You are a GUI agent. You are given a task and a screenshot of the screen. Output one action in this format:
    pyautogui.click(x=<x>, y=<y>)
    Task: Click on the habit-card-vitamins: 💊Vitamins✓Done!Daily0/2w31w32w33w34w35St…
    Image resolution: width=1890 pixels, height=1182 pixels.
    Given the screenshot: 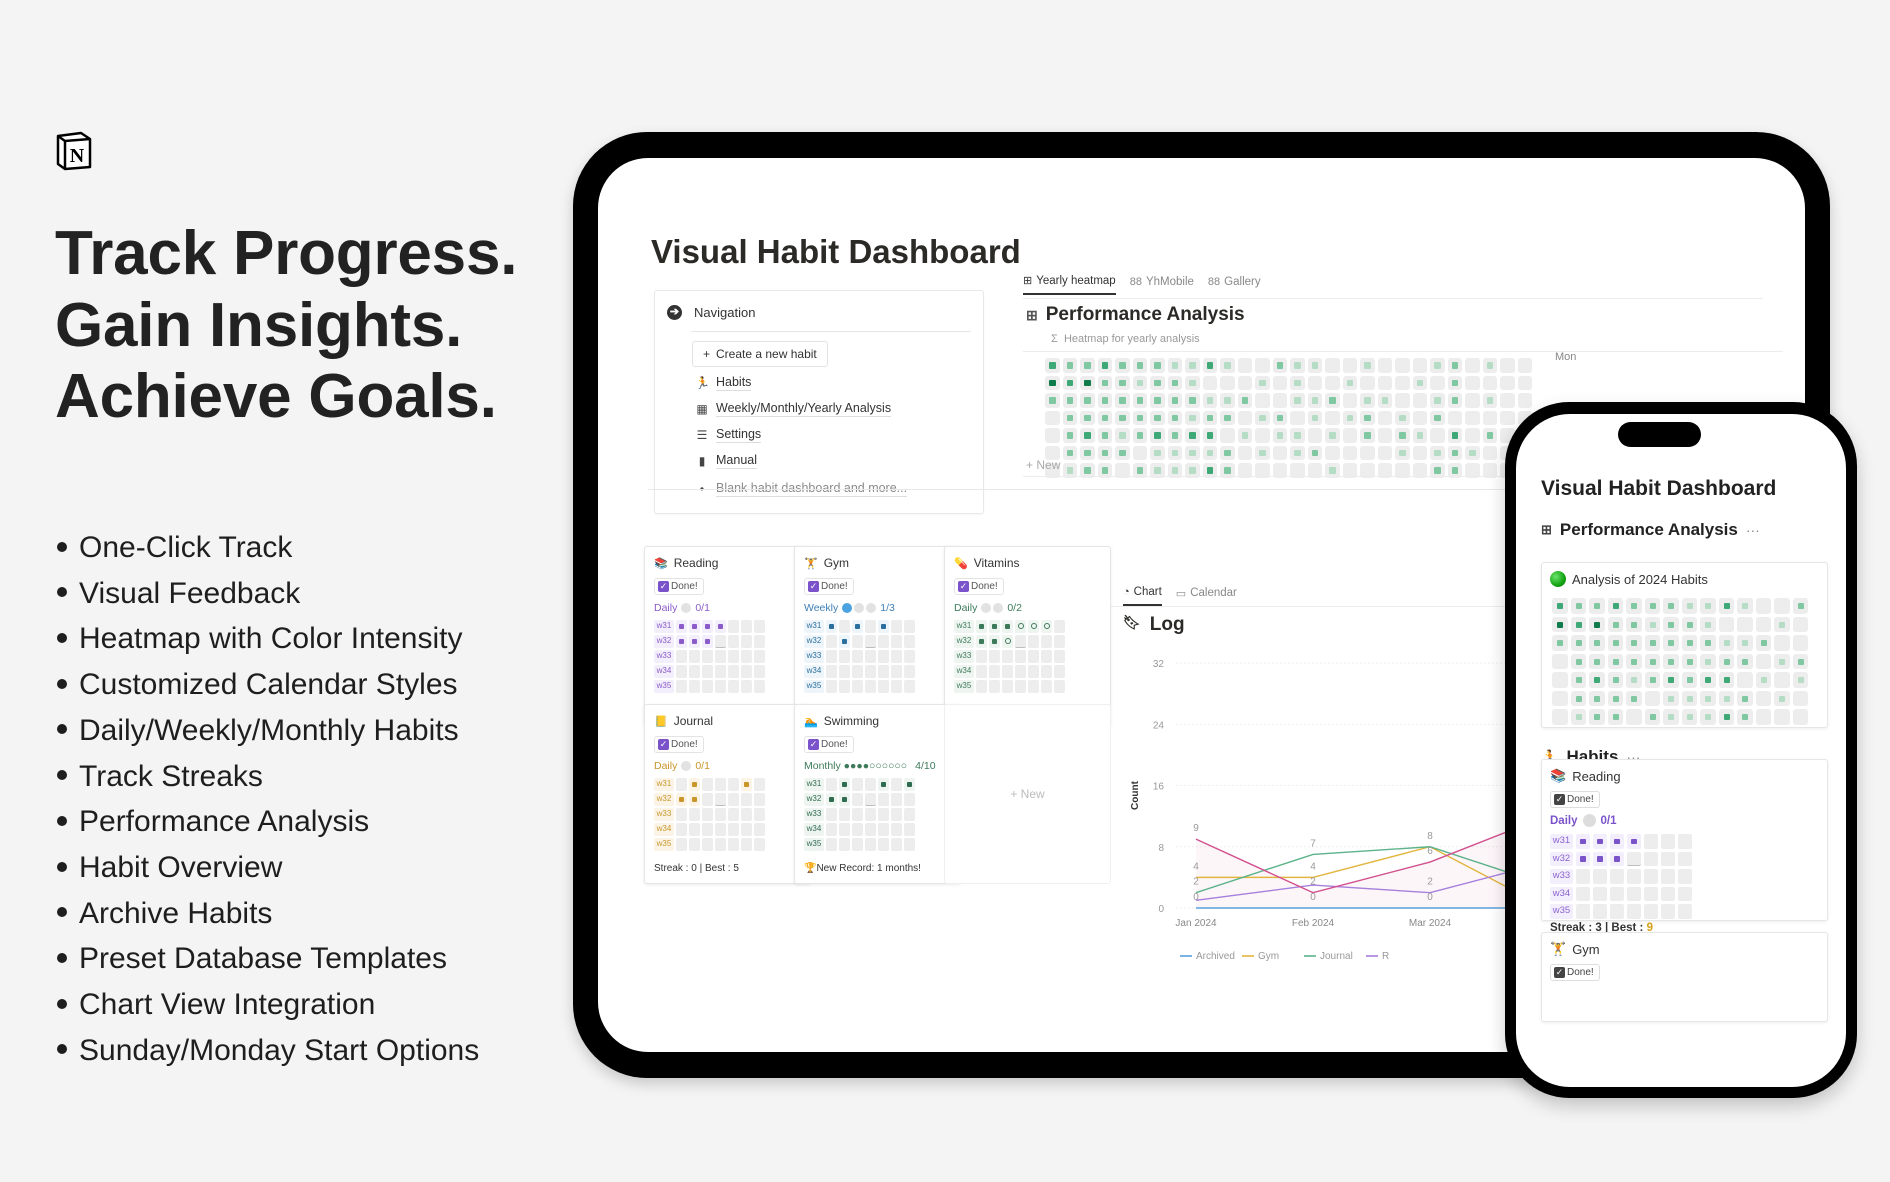 What is the action you would take?
    pyautogui.click(x=1027, y=636)
    